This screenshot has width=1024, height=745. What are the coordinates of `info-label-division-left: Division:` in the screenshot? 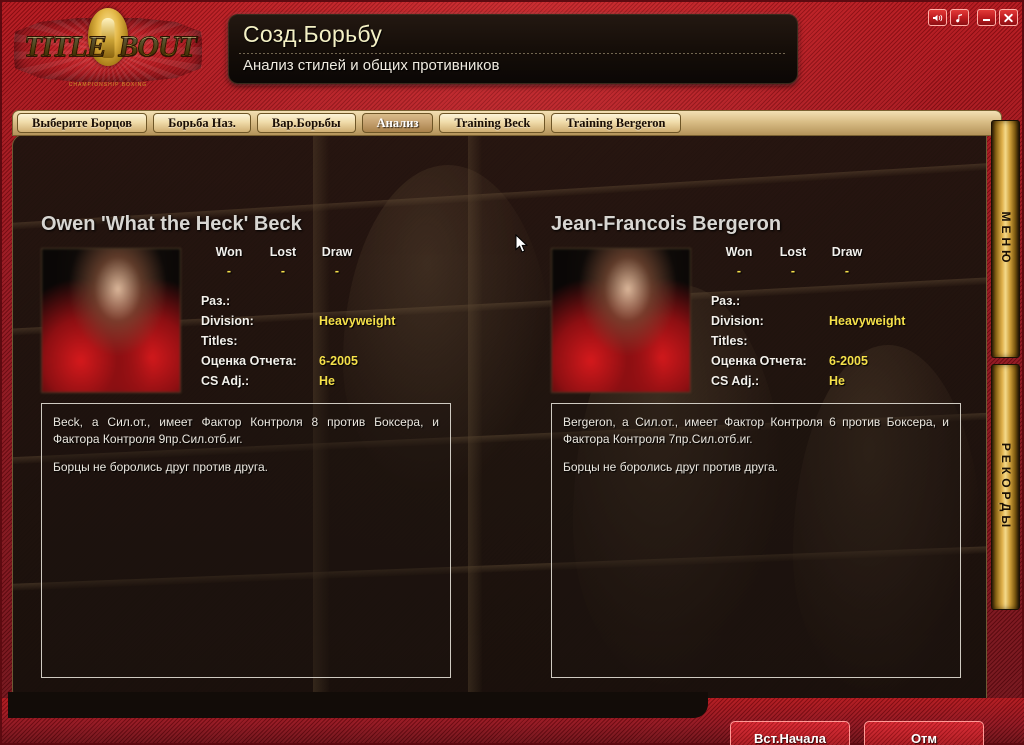 It's located at (227, 321).